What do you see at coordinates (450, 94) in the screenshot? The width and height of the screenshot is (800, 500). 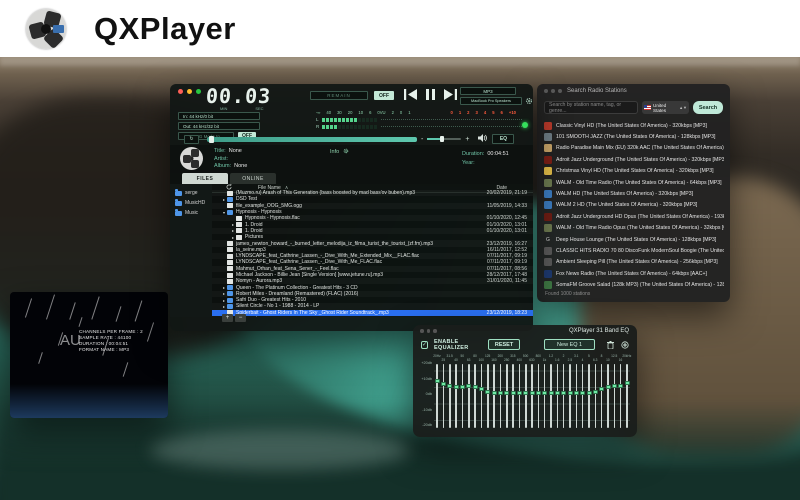 I see `next-button` at bounding box center [450, 94].